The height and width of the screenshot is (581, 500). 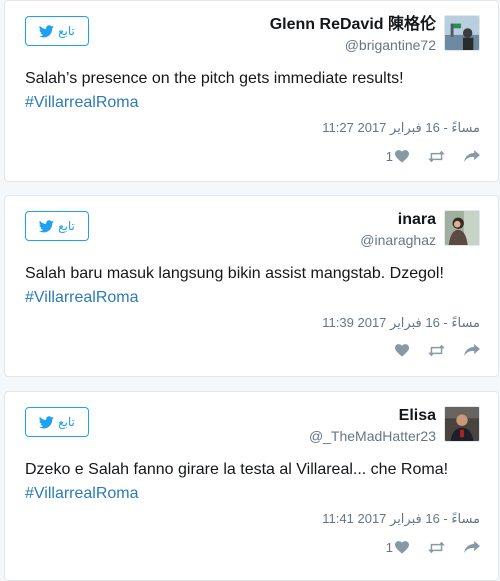 What do you see at coordinates (398, 240) in the screenshot?
I see `user-handle: @inaraghaz` at bounding box center [398, 240].